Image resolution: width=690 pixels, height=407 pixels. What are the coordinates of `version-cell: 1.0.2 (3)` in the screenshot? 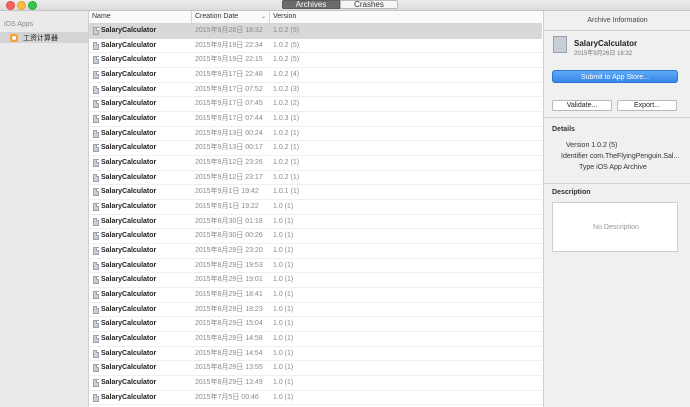 It's located at (286, 89).